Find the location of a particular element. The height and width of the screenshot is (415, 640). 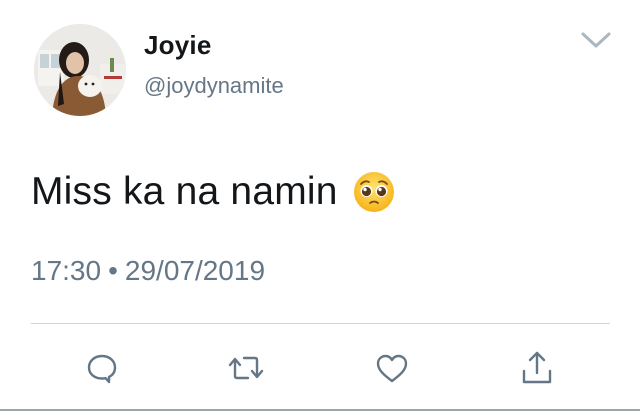

reply-icon is located at coordinates (102, 369).